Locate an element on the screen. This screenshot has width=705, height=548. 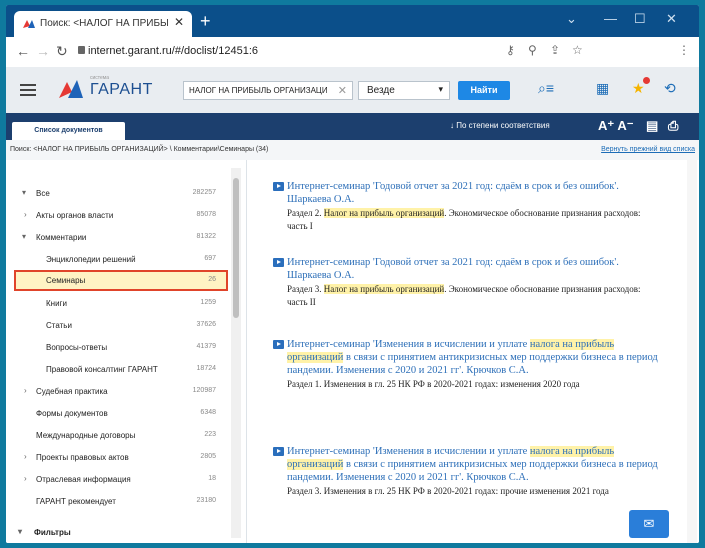
search-scope-select: Везде ▾ is located at coordinates (404, 90).